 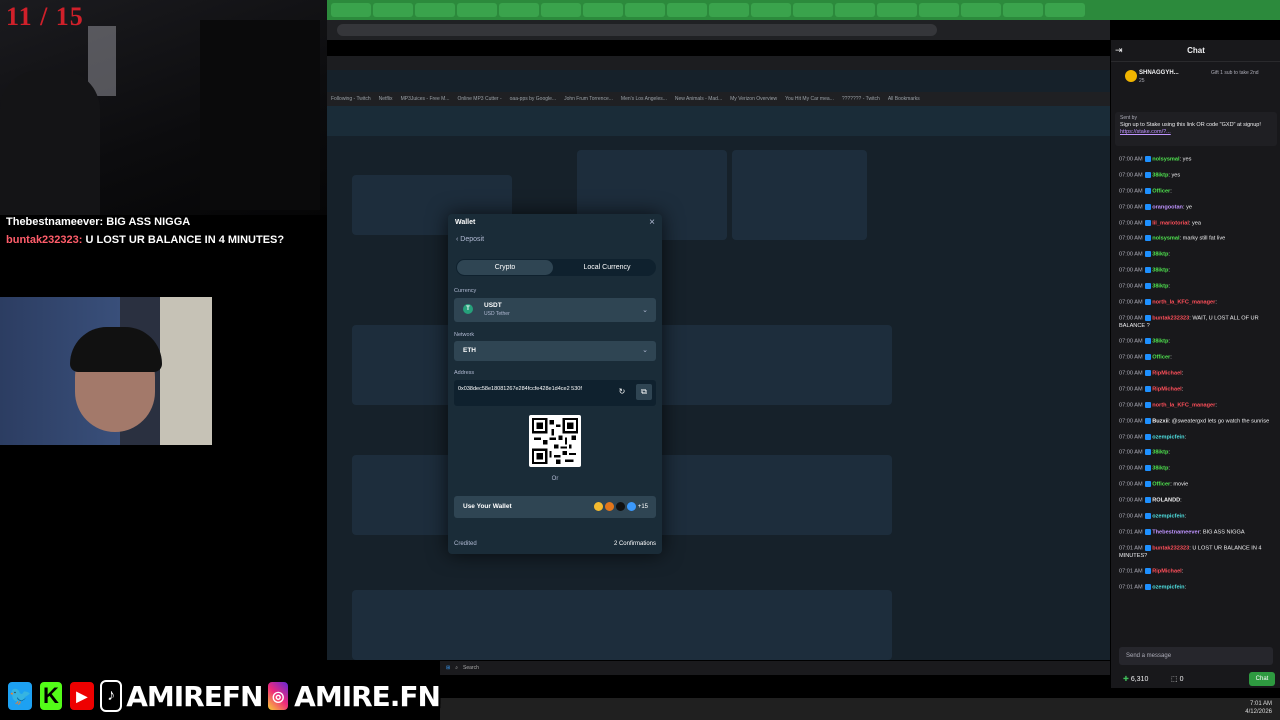 What do you see at coordinates (1195, 358) in the screenshot?
I see `chat-message: 07:00 AM Officer:` at bounding box center [1195, 358].